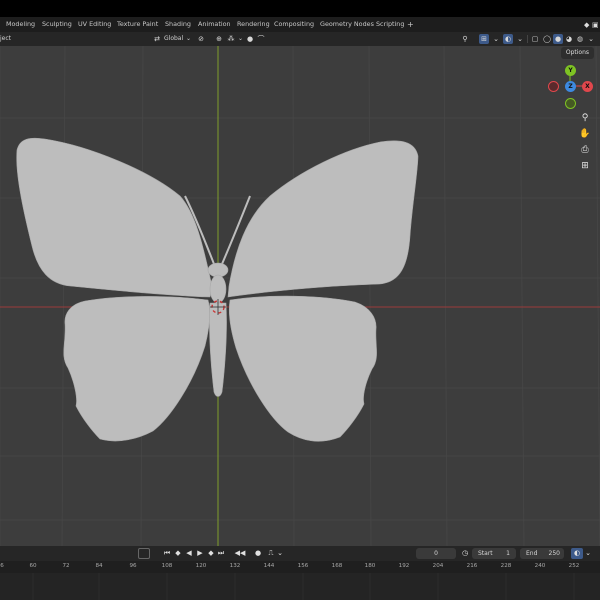 This screenshot has width=600, height=600. Describe the element at coordinates (201, 566) in the screenshot. I see `tick-label: 120` at that location.